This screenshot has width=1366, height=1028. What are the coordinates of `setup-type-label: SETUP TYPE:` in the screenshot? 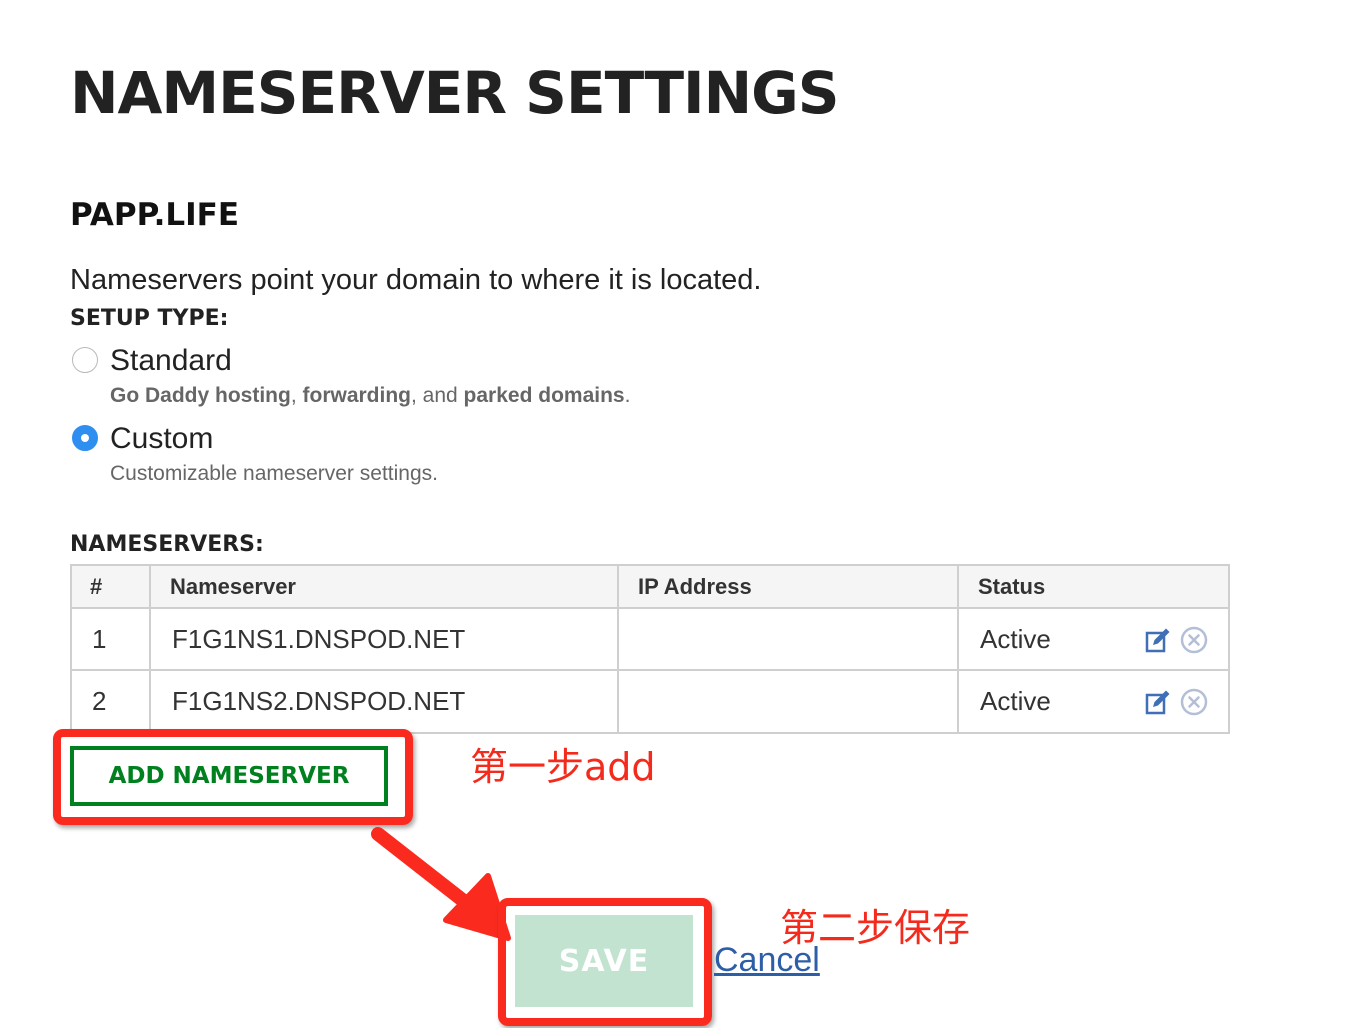 It's located at (149, 318).